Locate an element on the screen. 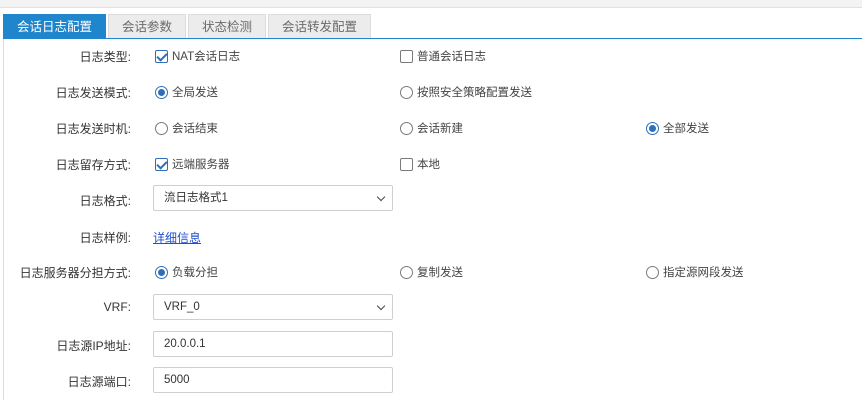 Image resolution: width=862 pixels, height=400 pixels. policy-send-radio is located at coordinates (406, 92).